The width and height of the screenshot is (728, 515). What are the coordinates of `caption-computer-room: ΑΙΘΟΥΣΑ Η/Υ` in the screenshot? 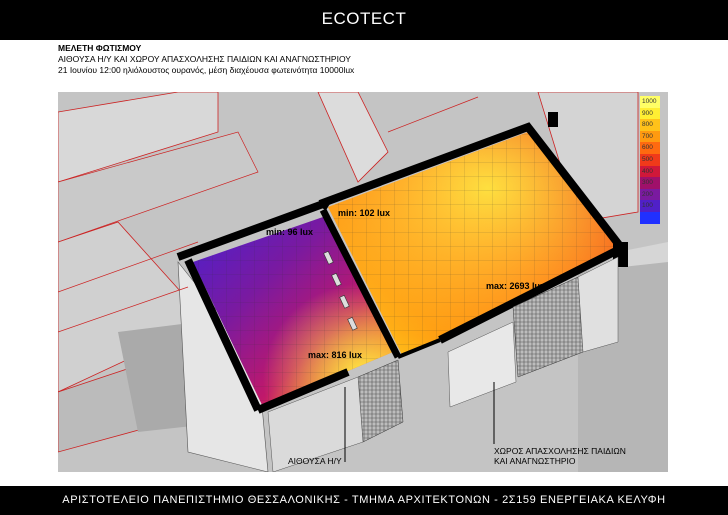 It's located at (315, 461).